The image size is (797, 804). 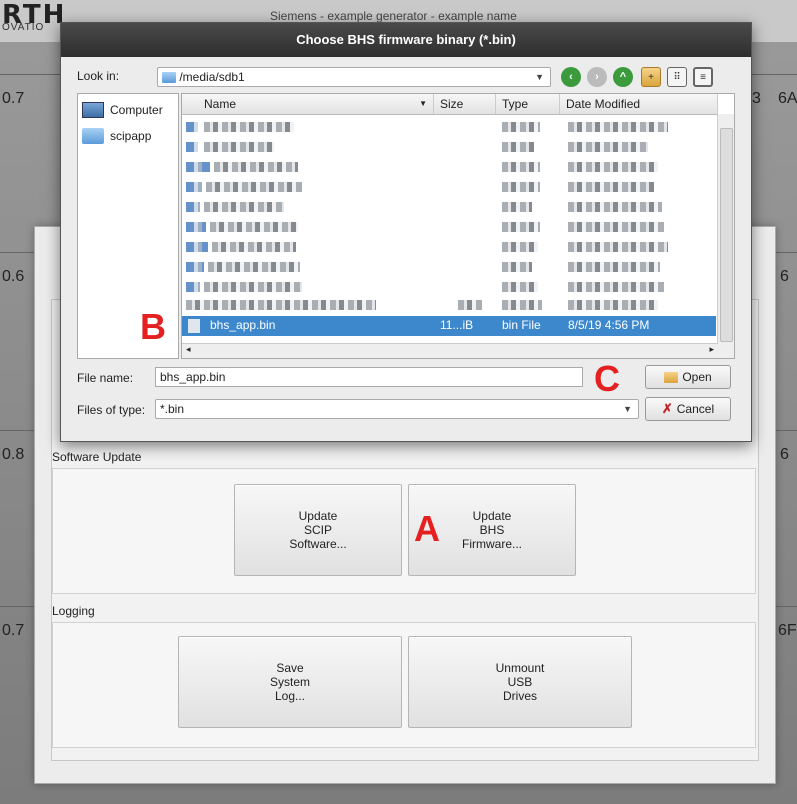 I want to click on selected-file-size: 11...iB, so click(x=457, y=325).